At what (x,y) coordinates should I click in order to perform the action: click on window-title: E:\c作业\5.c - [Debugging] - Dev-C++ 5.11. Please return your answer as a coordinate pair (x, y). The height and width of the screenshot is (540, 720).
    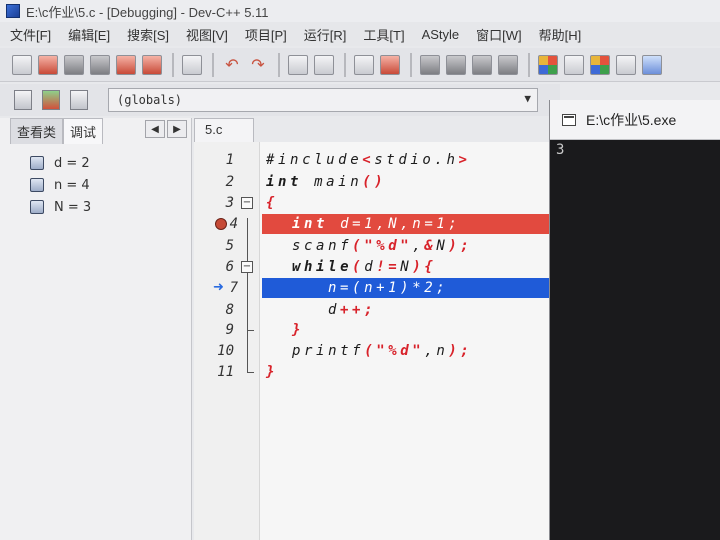
    Looking at the image, I should click on (147, 12).